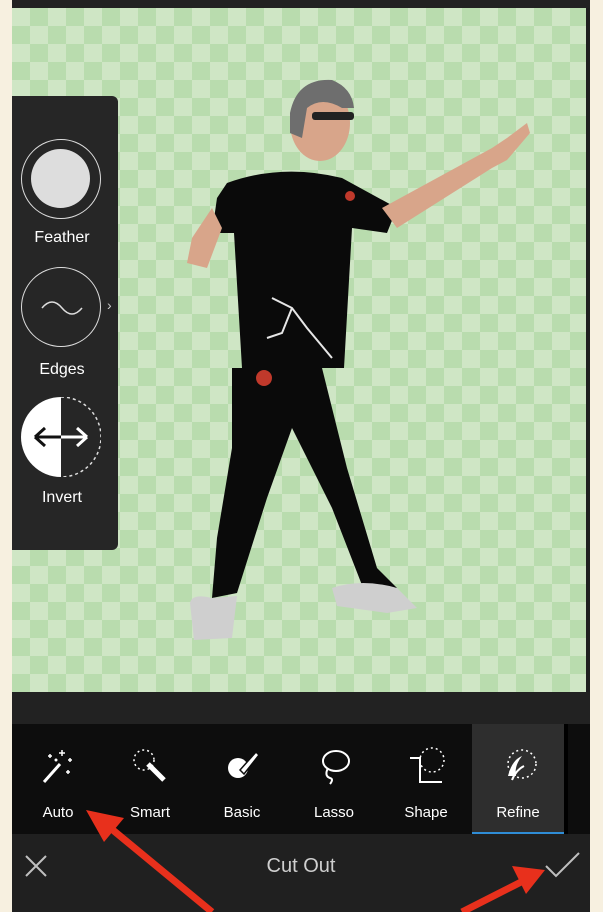  I want to click on feather-preview-icon, so click(60, 178).